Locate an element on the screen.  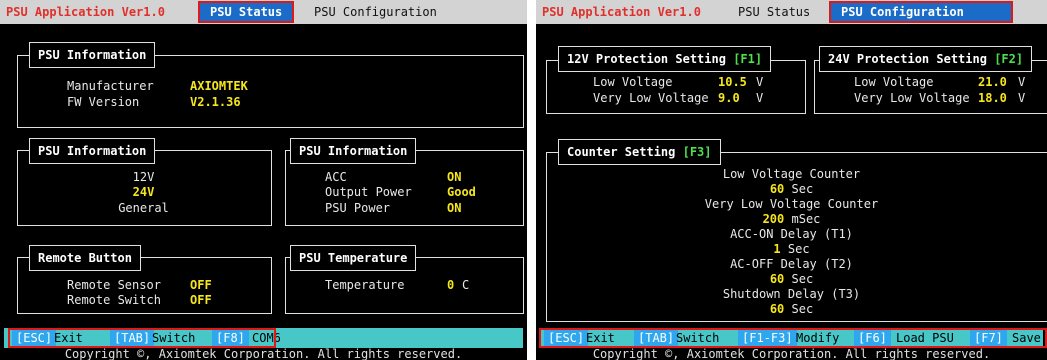
low-voltage-counter-label: Low Voltage Counter is located at coordinates (791, 174).